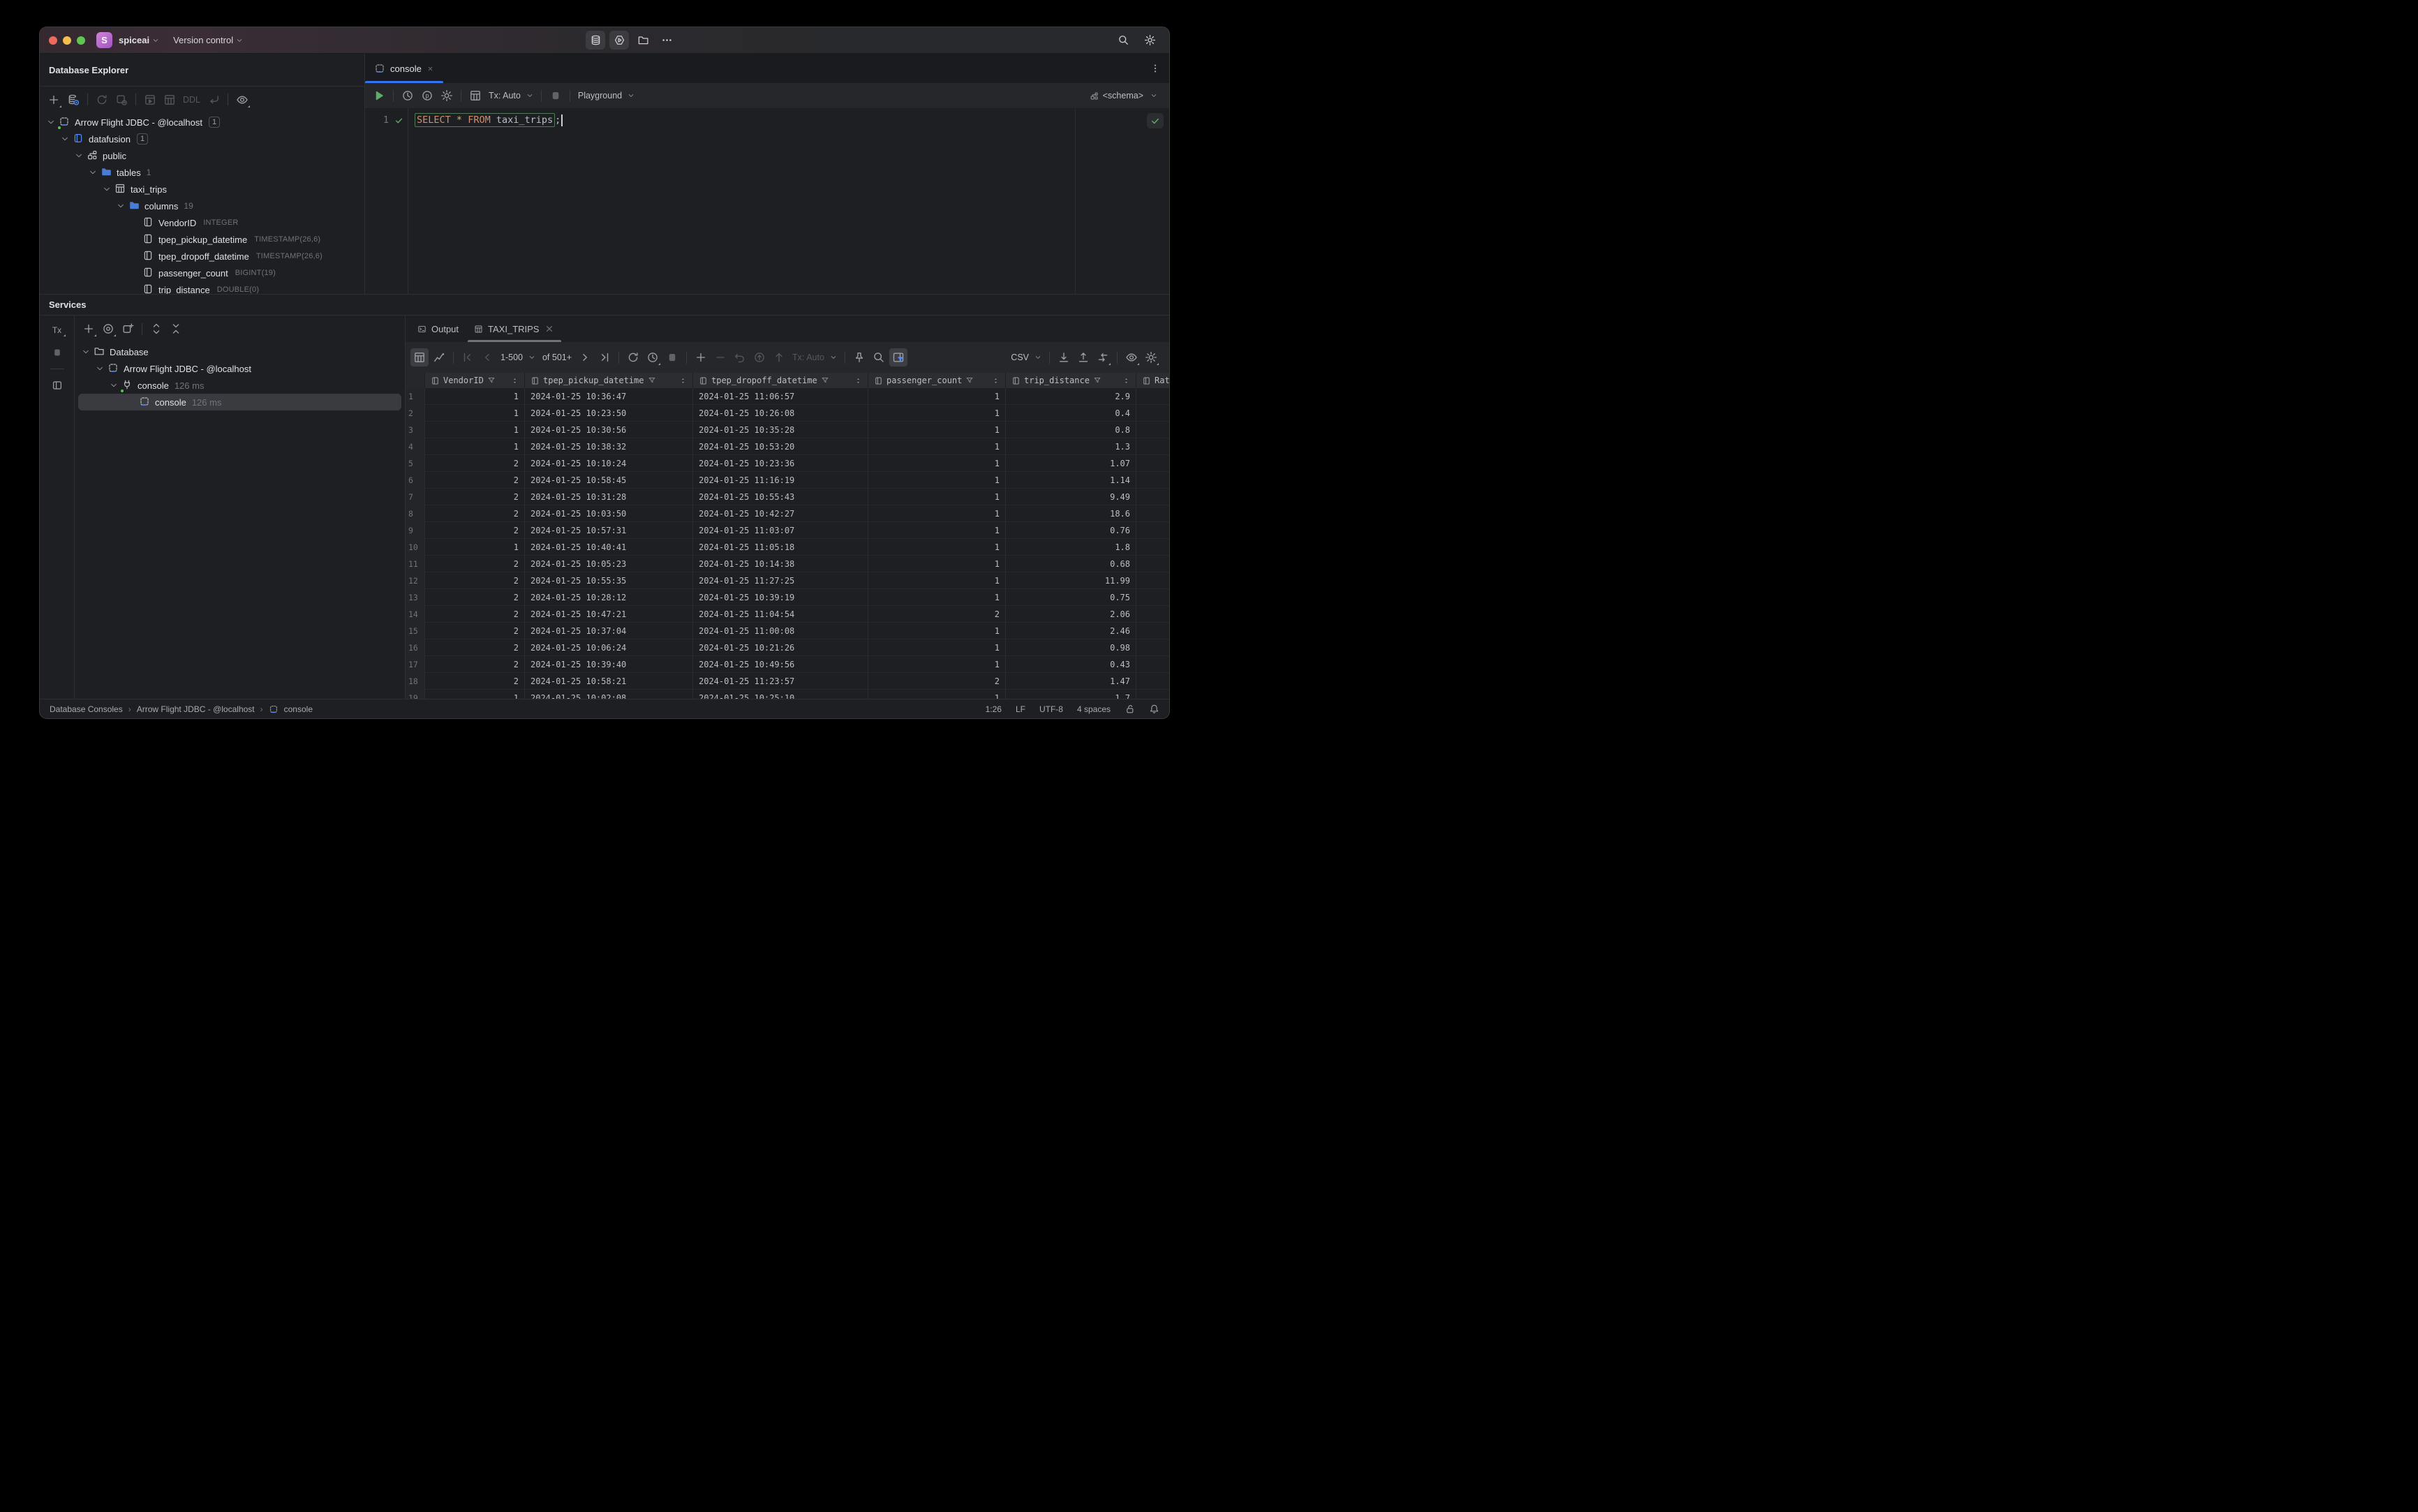 The width and height of the screenshot is (2418, 1512). I want to click on cell: 11.99, so click(1071, 580).